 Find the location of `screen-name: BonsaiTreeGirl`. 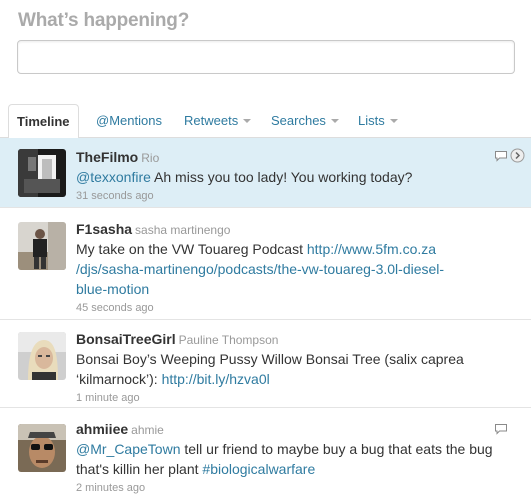

screen-name: BonsaiTreeGirl is located at coordinates (126, 339).